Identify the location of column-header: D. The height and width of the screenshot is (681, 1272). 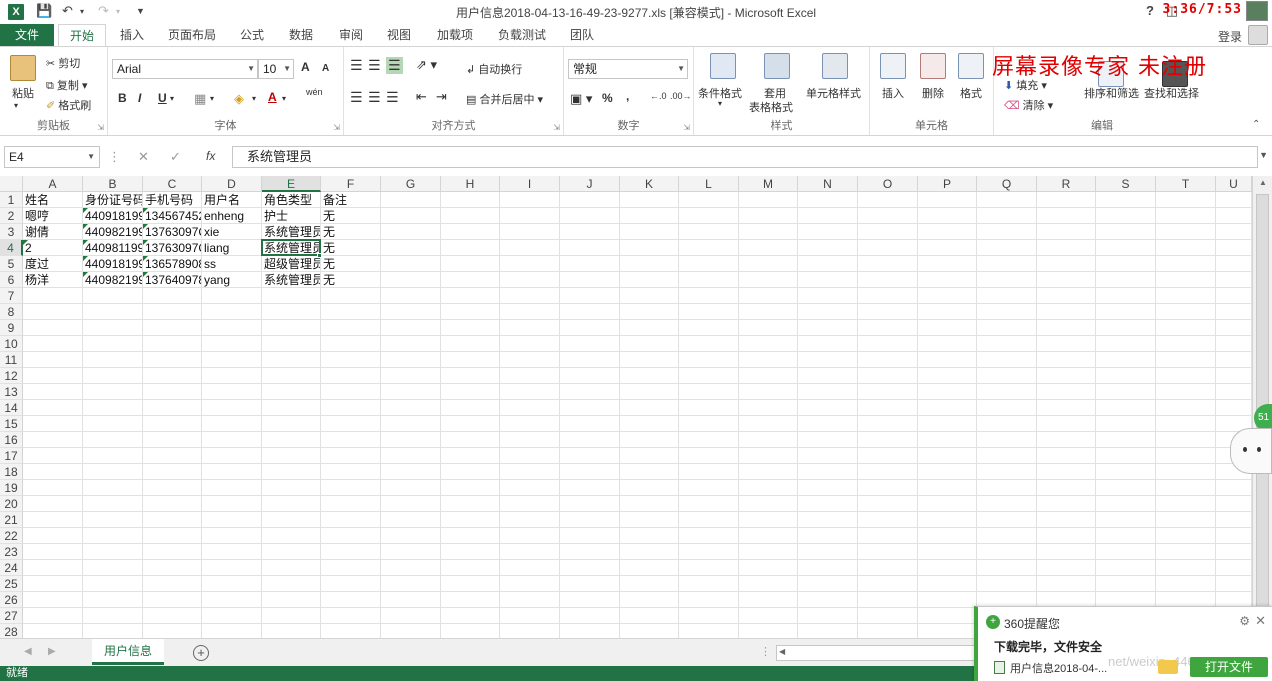
(232, 184).